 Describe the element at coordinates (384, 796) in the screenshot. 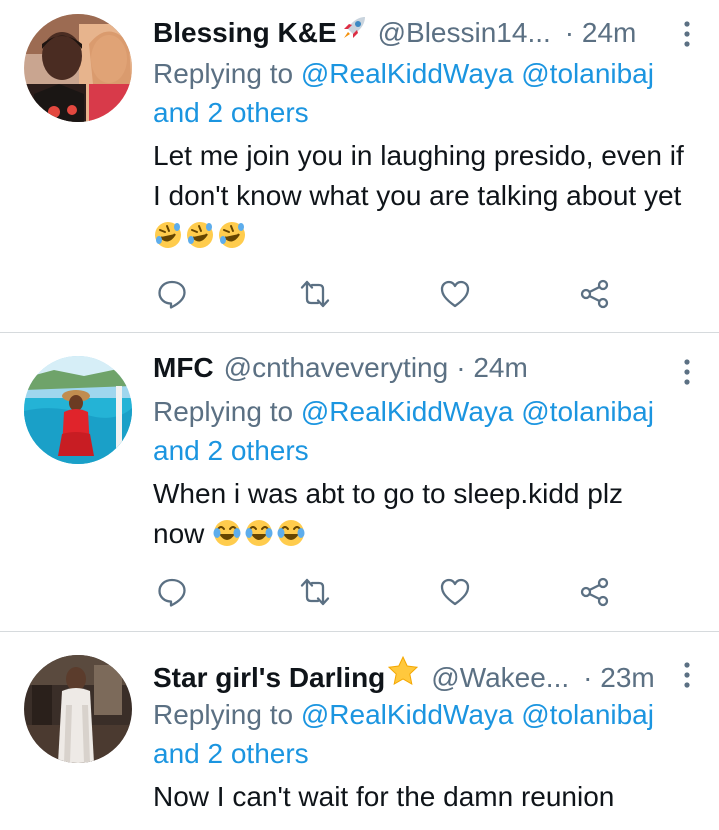

I see `tweet-text: Now I can't wait for the damn reunion` at that location.